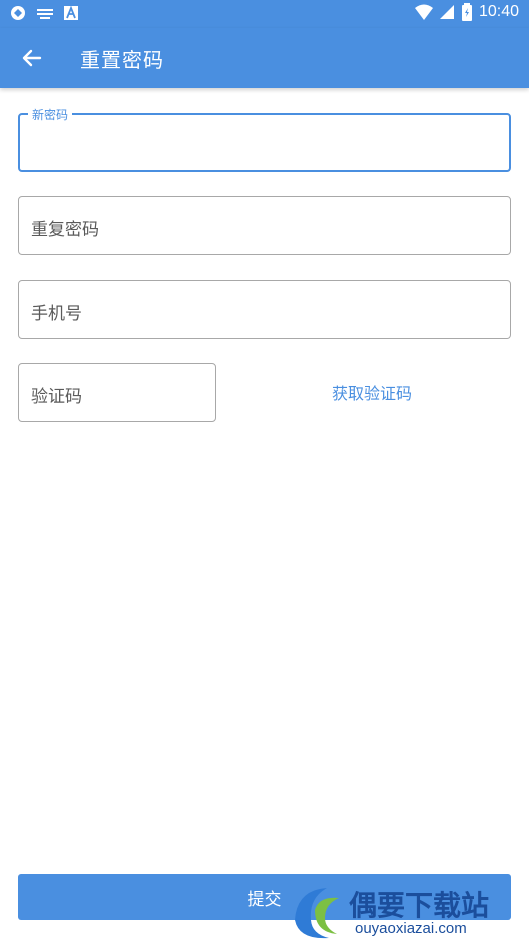 The image size is (529, 945). I want to click on swirl-logo-icon, so click(317, 913).